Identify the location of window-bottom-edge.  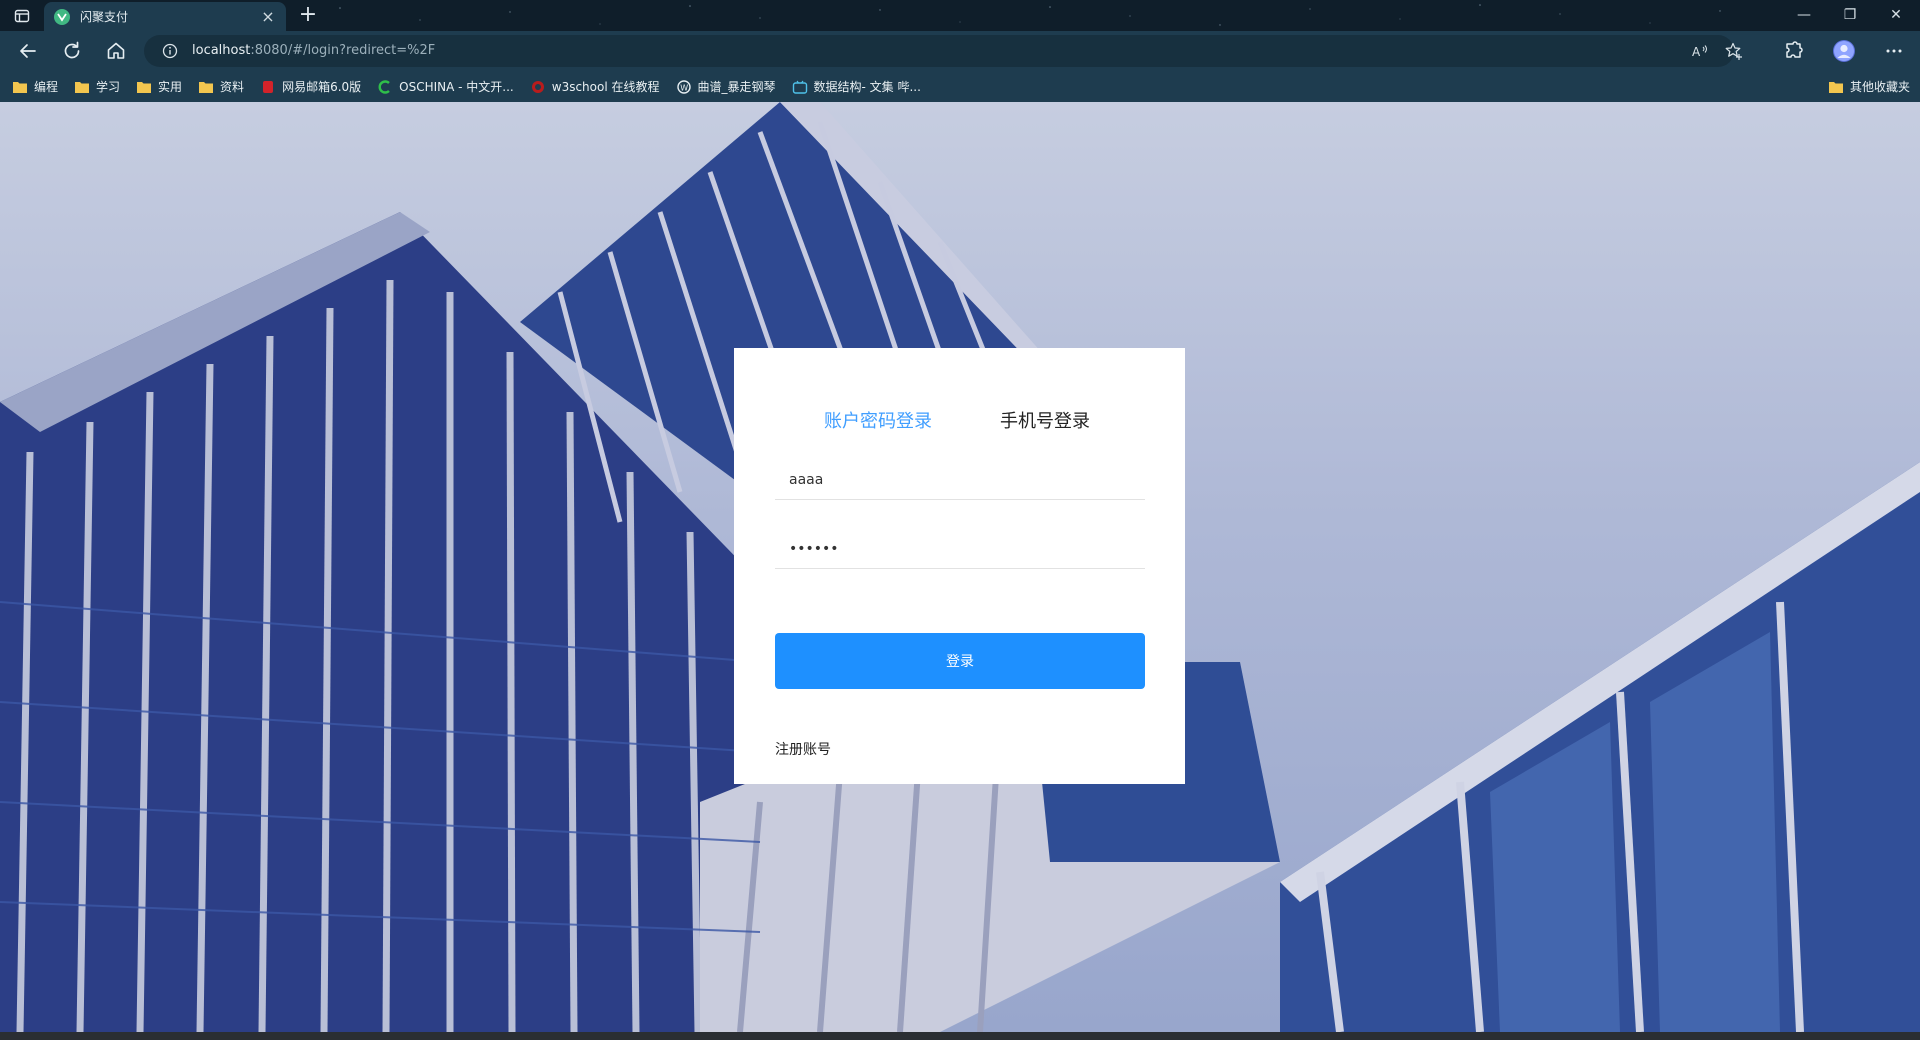
(960, 1036).